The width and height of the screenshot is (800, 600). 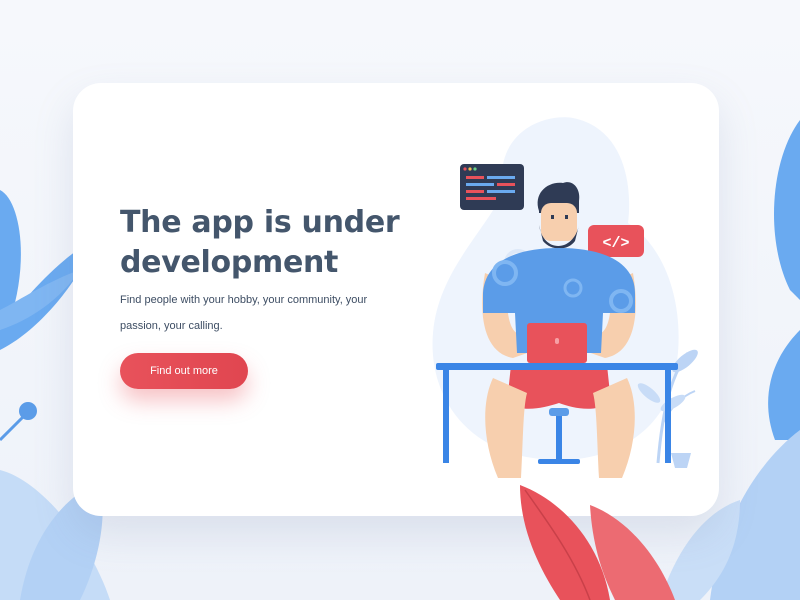 What do you see at coordinates (260, 242) in the screenshot?
I see `page-headline: The app is under development` at bounding box center [260, 242].